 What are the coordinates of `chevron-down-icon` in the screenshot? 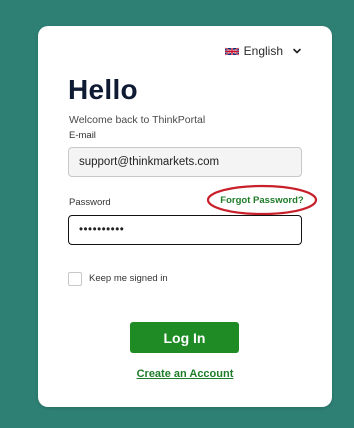 It's located at (297, 51).